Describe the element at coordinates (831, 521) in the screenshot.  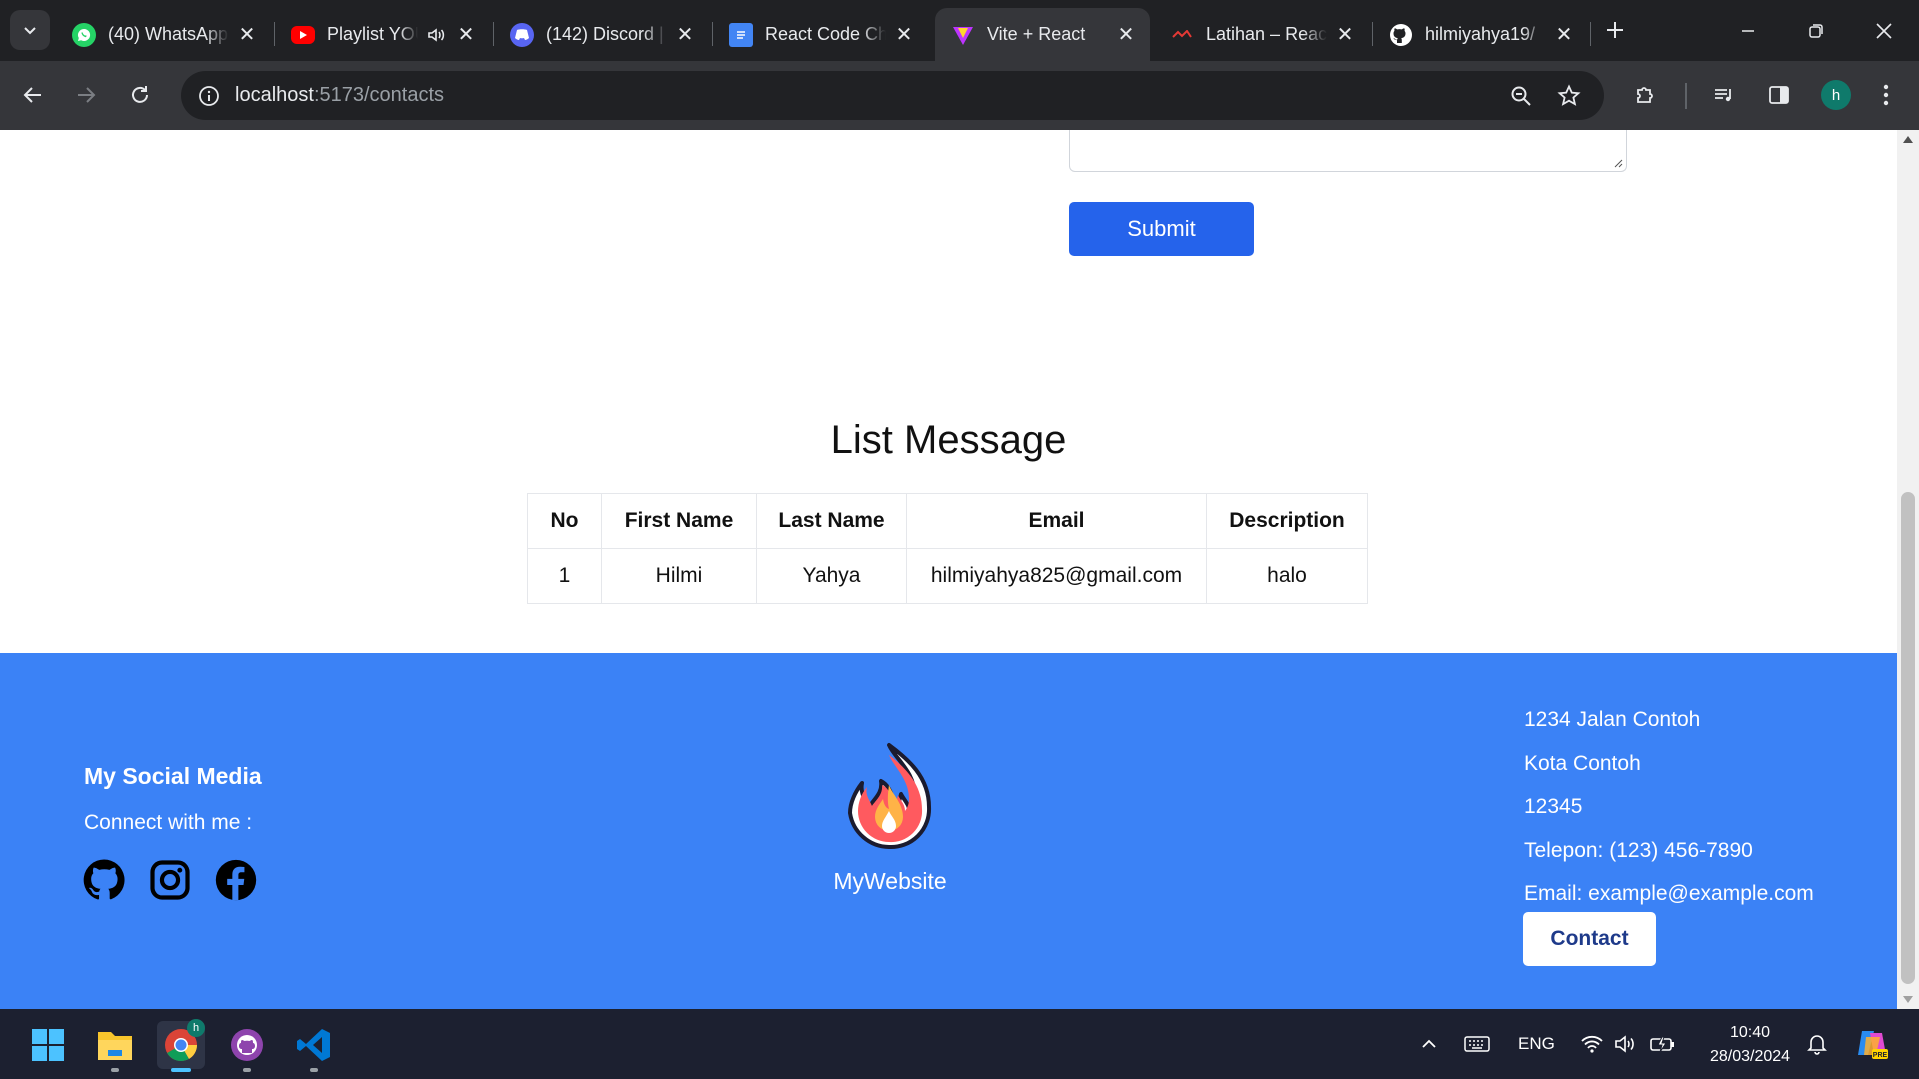
I see `column-header-last-name: Last Name` at that location.